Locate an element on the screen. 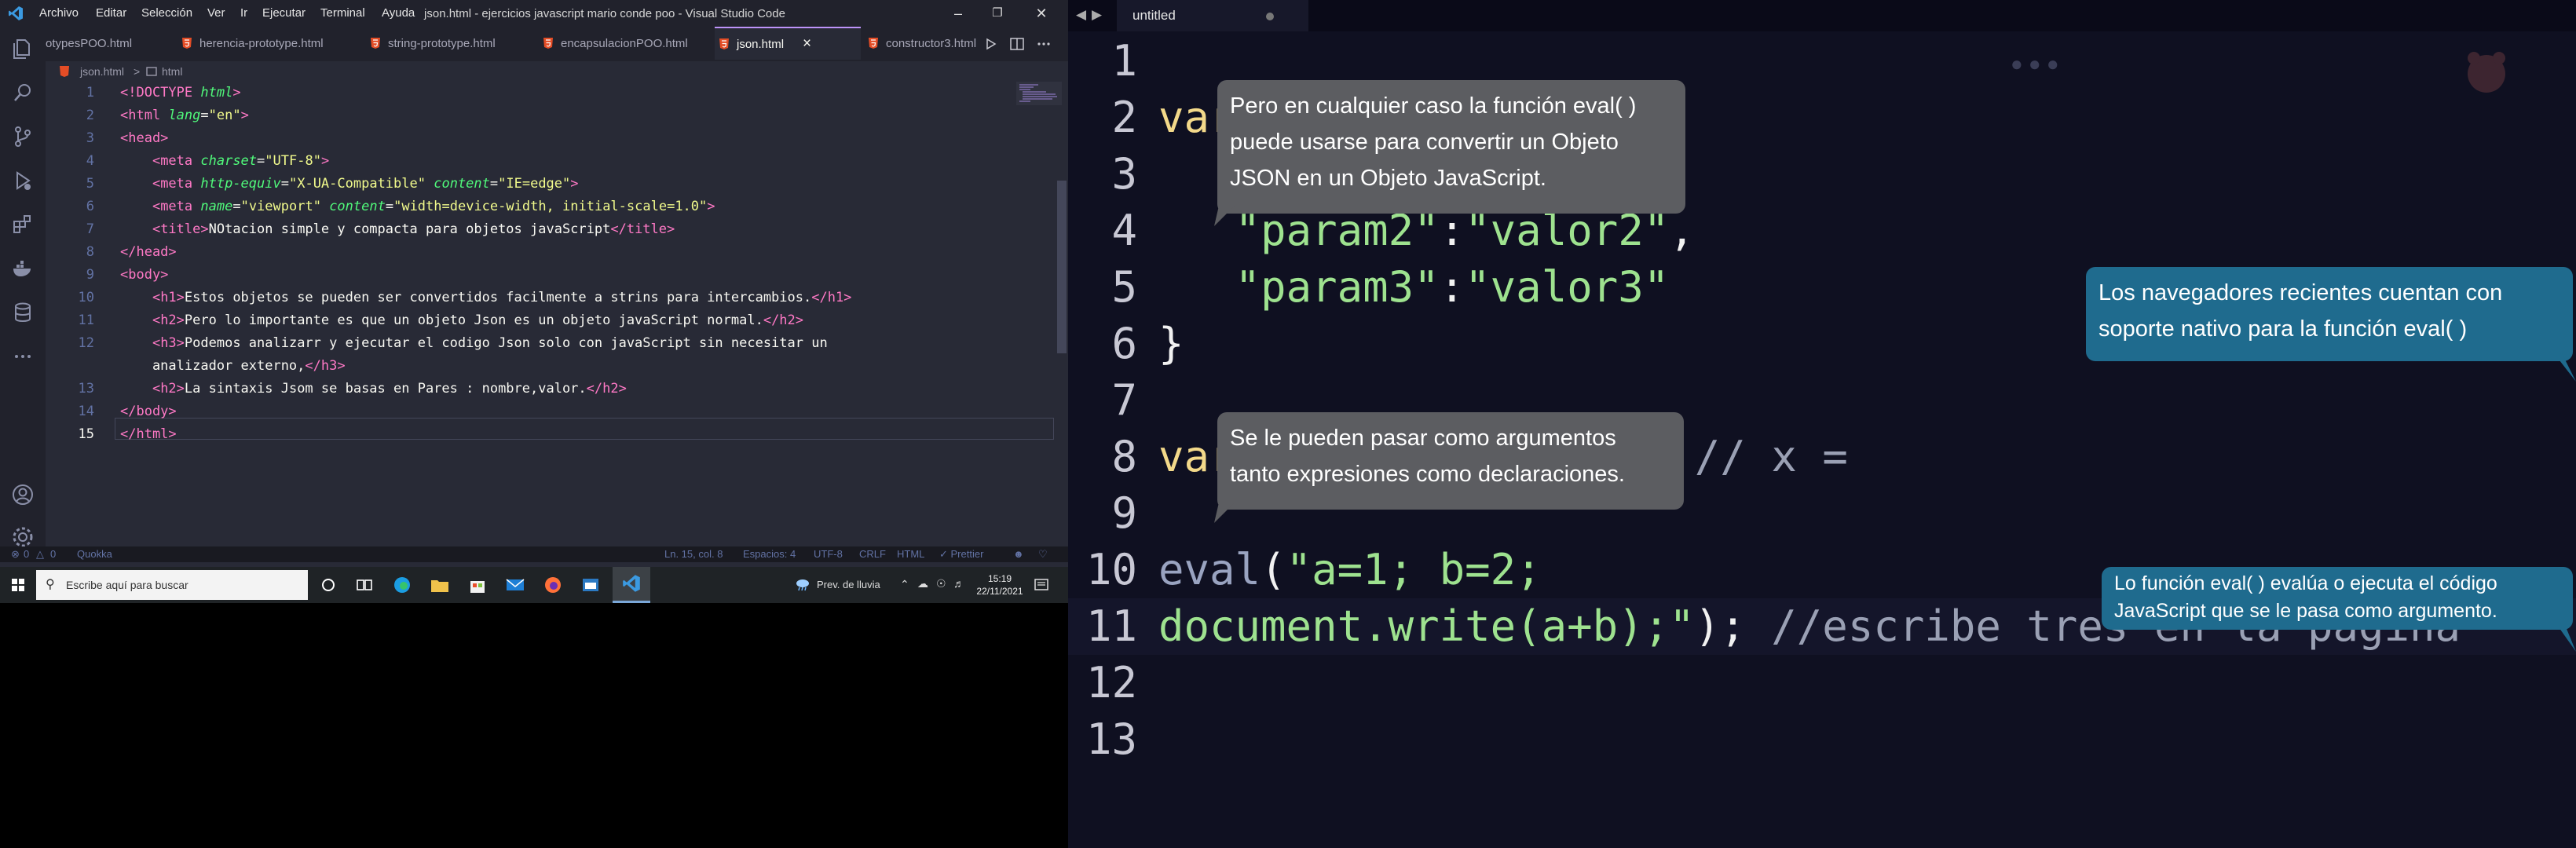 This screenshot has height=848, width=2576. code-line: <body> is located at coordinates (144, 275).